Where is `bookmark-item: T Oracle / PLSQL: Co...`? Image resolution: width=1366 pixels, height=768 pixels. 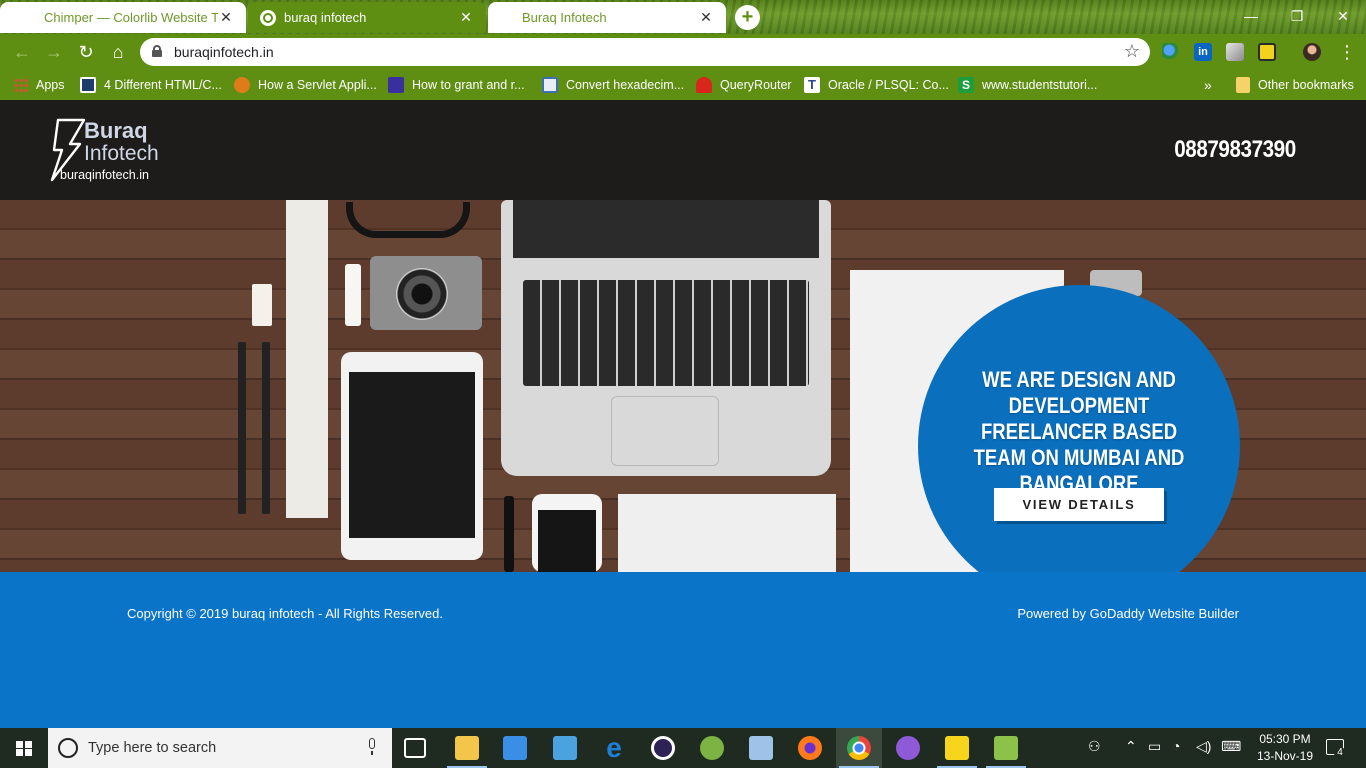
bookmark-item: T Oracle / PLSQL: Co... is located at coordinates (876, 85).